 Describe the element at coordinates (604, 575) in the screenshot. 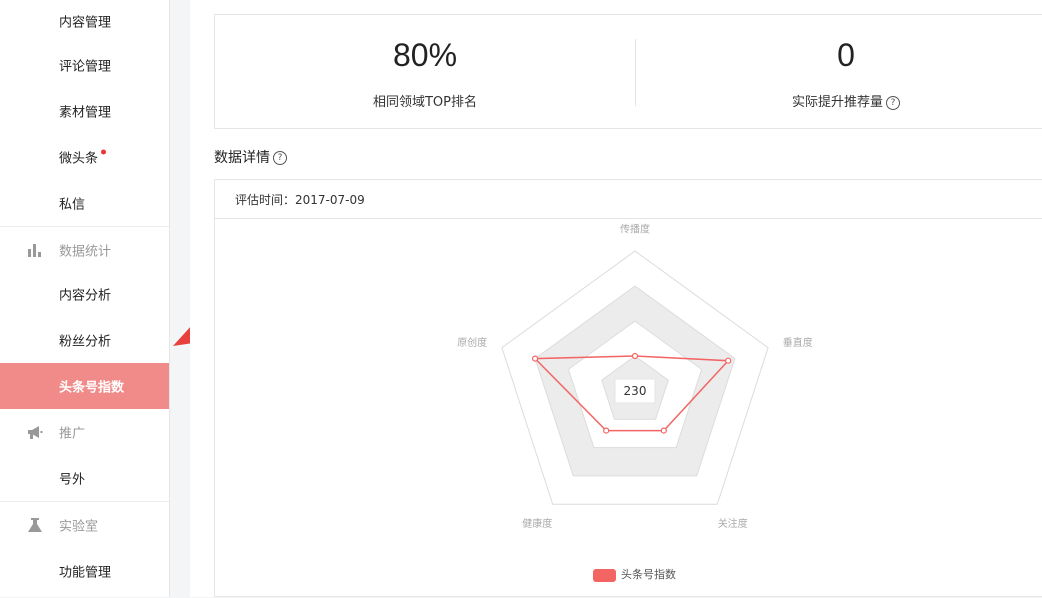

I see `legend-swatch` at that location.